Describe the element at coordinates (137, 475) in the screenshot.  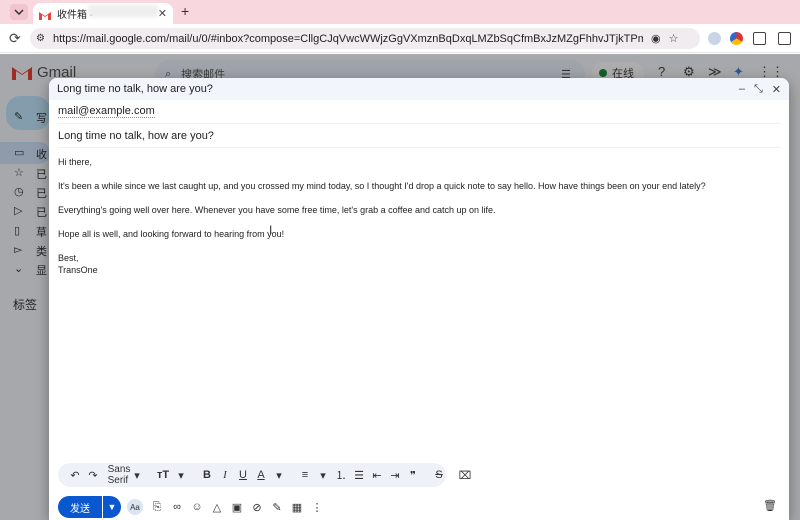
I see `font-dropdown-icon: ▾` at that location.